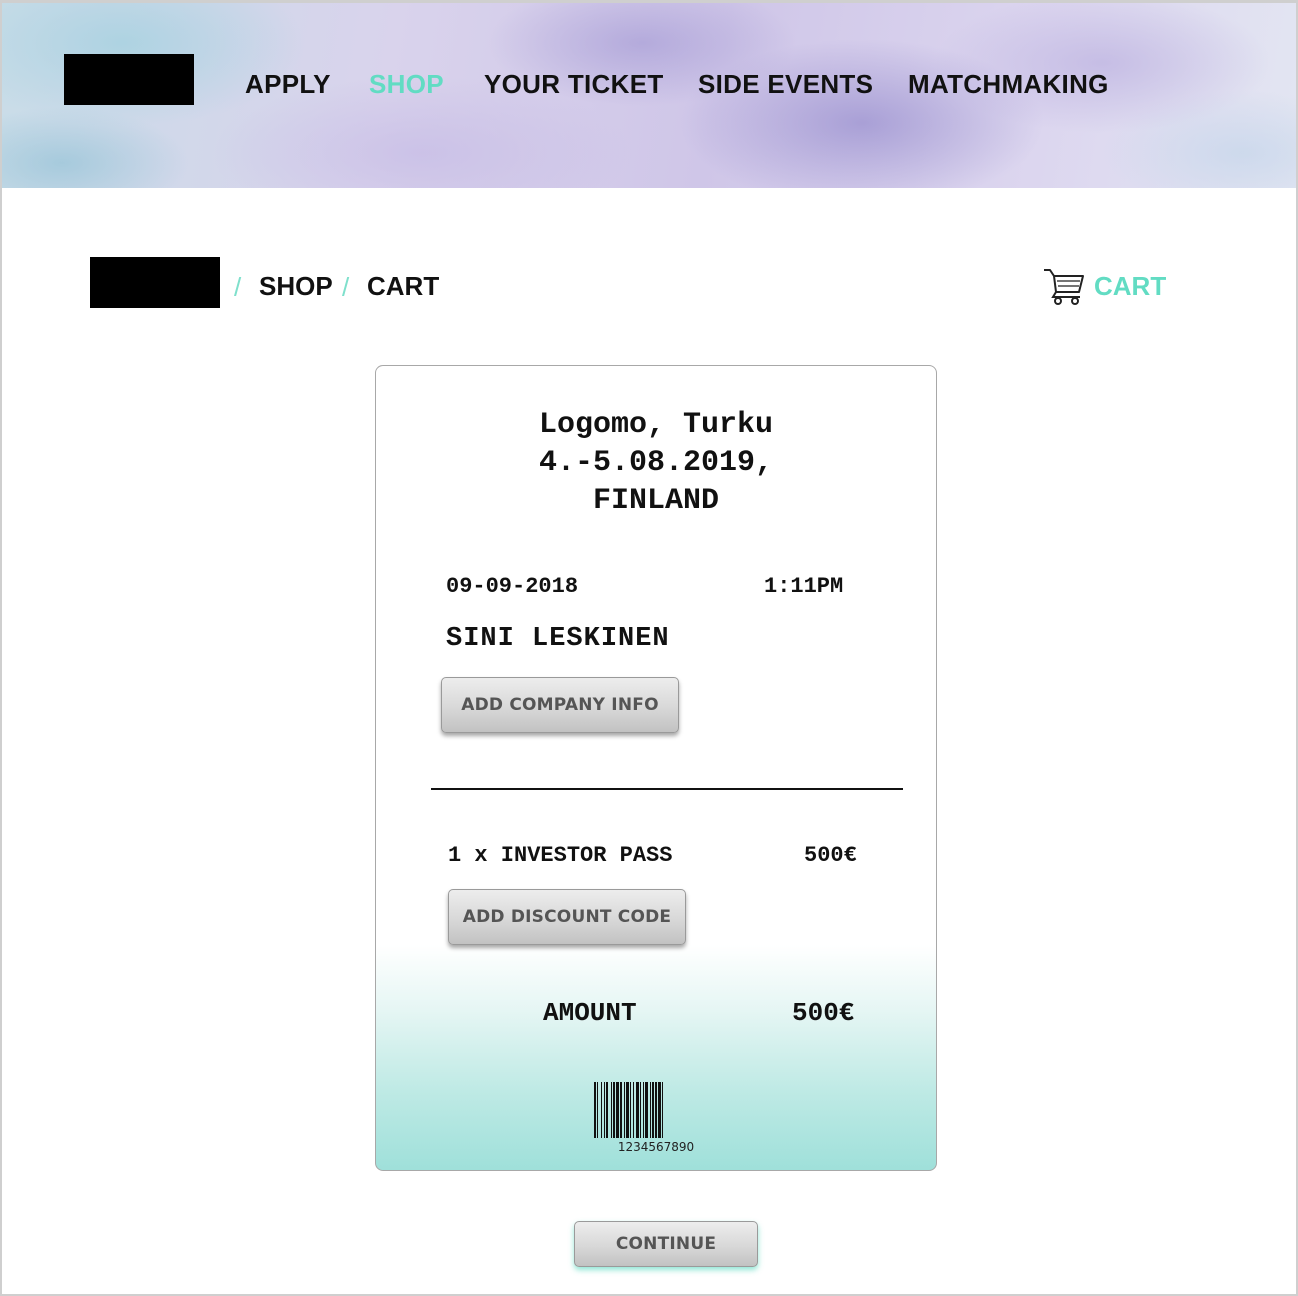 The height and width of the screenshot is (1296, 1298). Describe the element at coordinates (558, 639) in the screenshot. I see `customer-name: SINI LESKINEN` at that location.